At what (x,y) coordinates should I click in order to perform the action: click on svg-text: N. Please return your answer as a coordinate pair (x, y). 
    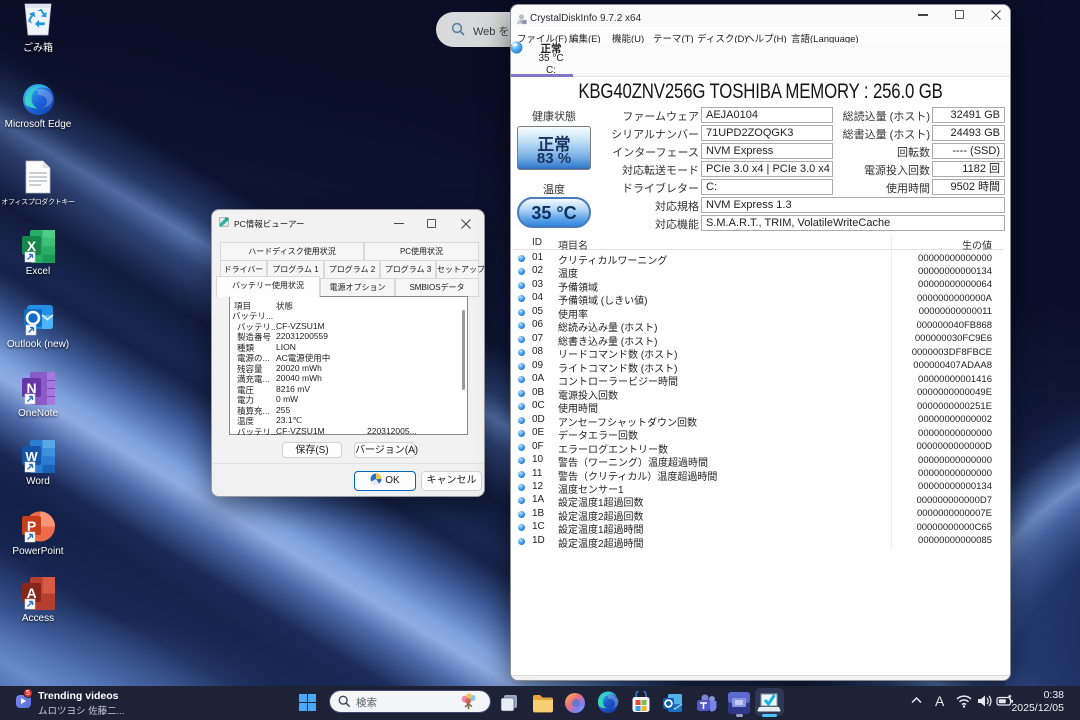
    Looking at the image, I should click on (31, 388).